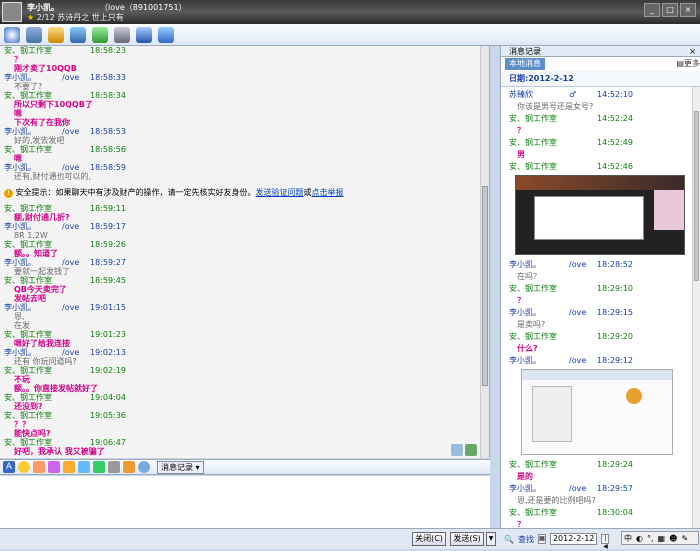  Describe the element at coordinates (525, 51) in the screenshot. I see `history-title: 消息记录` at that location.